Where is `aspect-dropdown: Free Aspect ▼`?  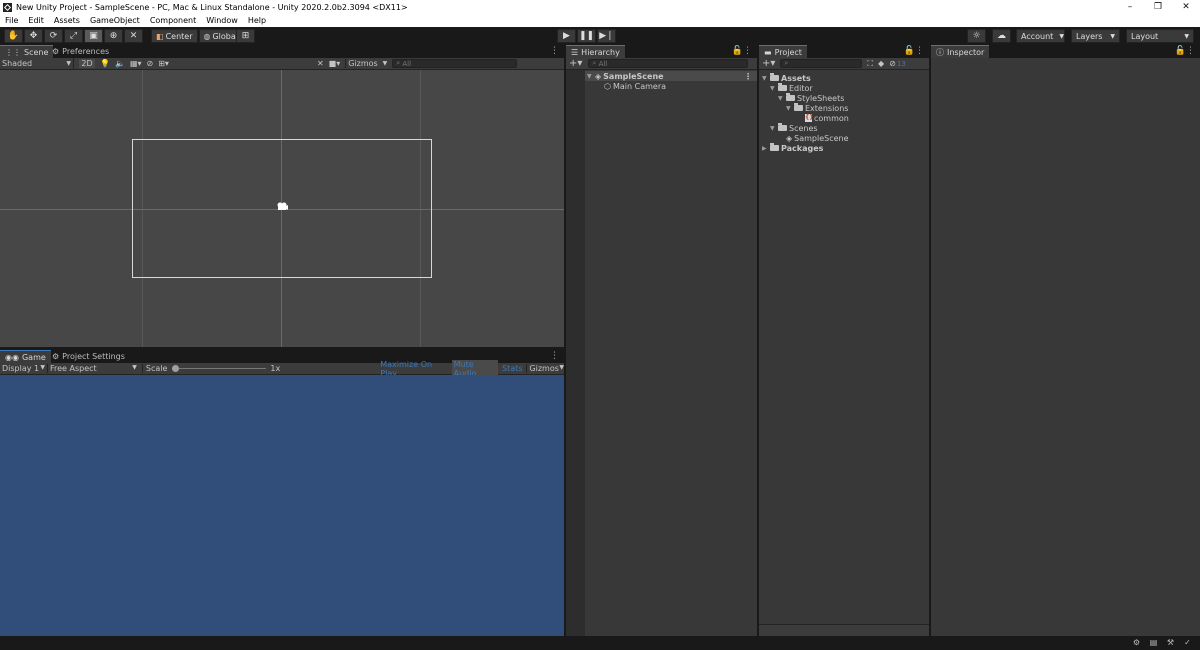 aspect-dropdown: Free Aspect ▼ is located at coordinates (91, 368).